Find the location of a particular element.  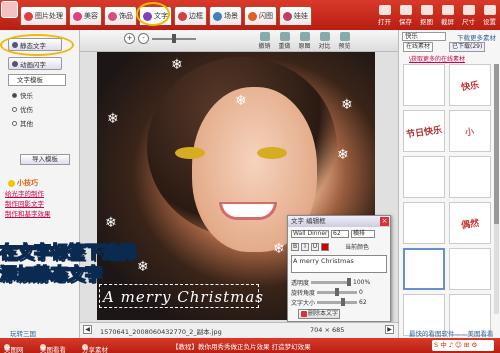

close-icon: × is located at coordinates (384, 221).